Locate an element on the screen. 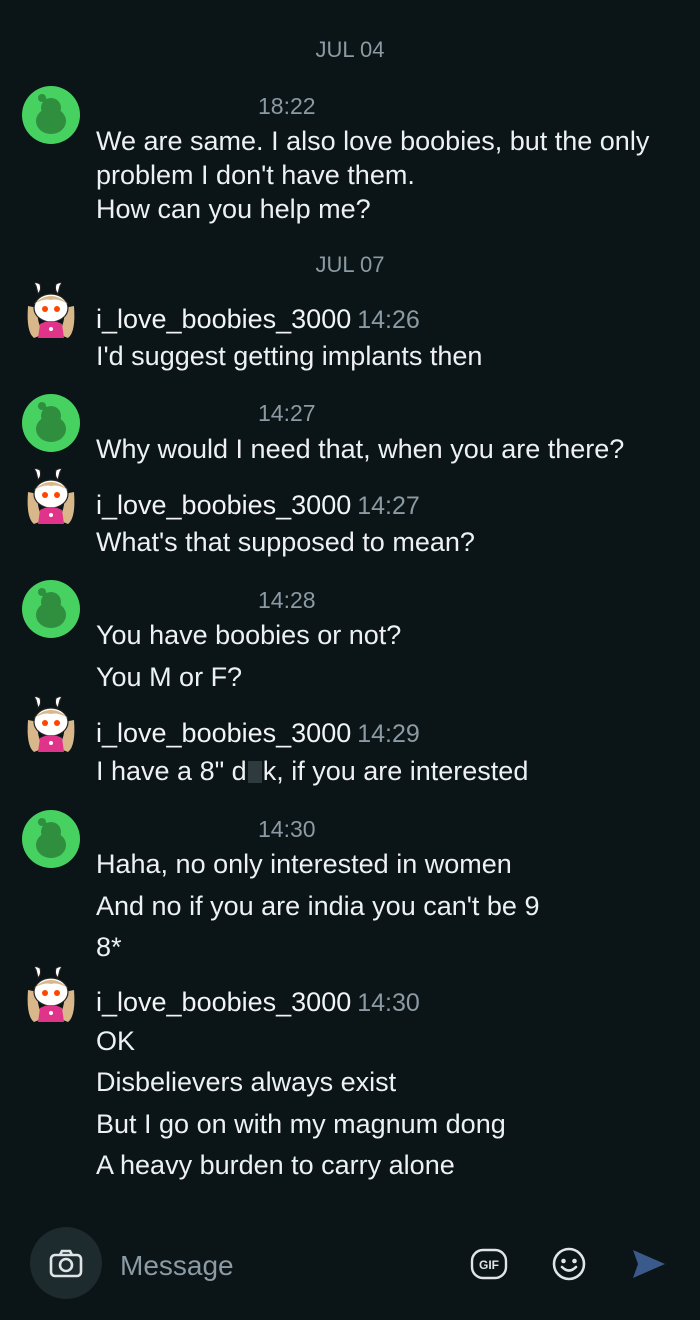 The height and width of the screenshot is (1320, 700). message-composer: GIF is located at coordinates (350, 1270).